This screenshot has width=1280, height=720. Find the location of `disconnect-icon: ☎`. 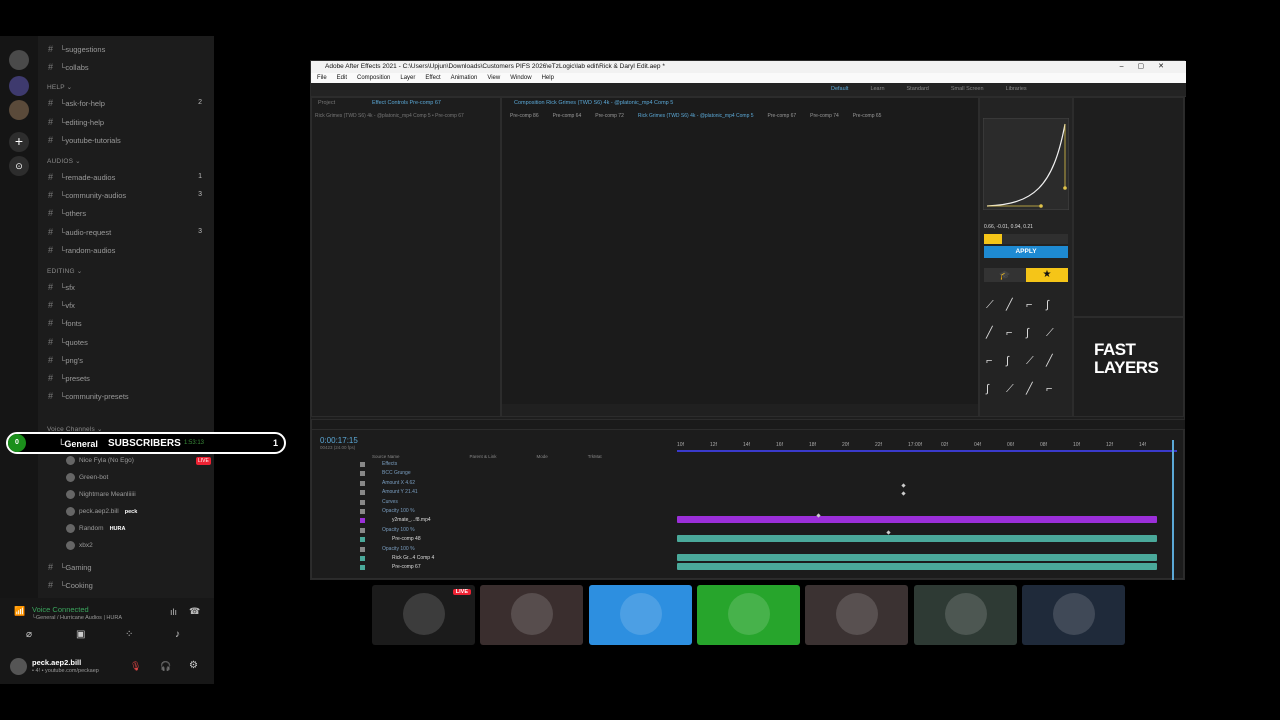

disconnect-icon: ☎ is located at coordinates (194, 611).